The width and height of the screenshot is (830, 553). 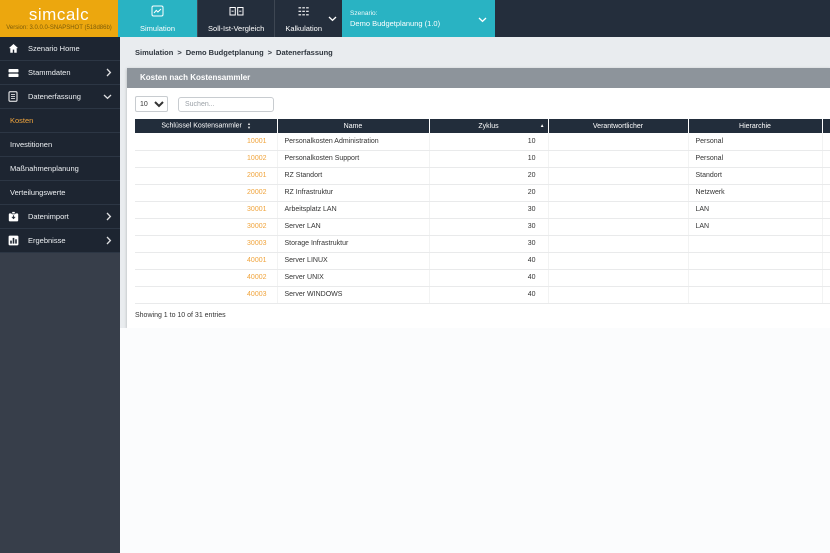 What do you see at coordinates (256, 277) in the screenshot?
I see `kostensammler-link: 40002` at bounding box center [256, 277].